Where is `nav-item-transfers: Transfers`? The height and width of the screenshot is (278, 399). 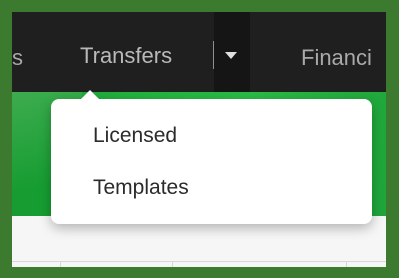 nav-item-transfers: Transfers is located at coordinates (126, 56).